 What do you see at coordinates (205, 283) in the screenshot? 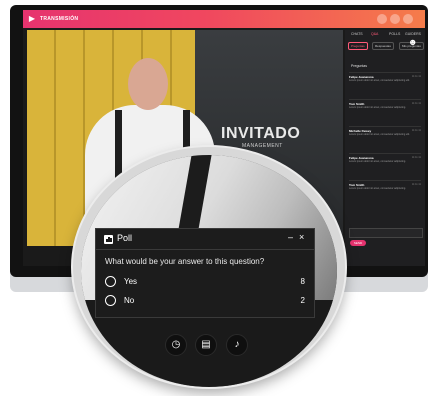
I see `poll-option-yes: Yes 8` at bounding box center [205, 283].